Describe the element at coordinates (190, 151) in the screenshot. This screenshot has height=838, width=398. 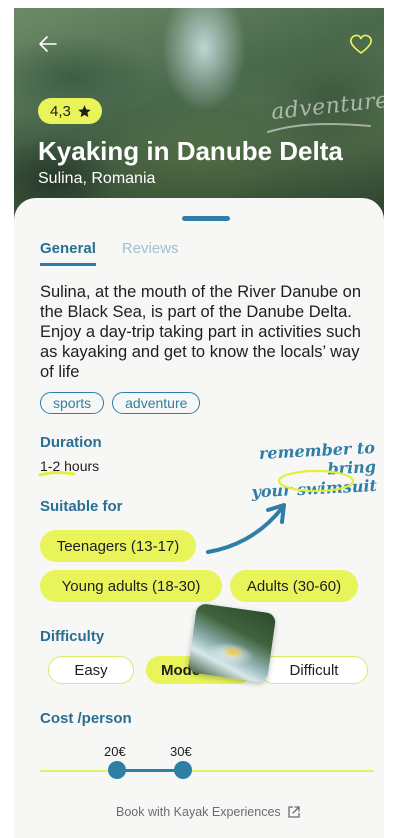
I see `activity-title: Kyaking in Danube Delta` at that location.